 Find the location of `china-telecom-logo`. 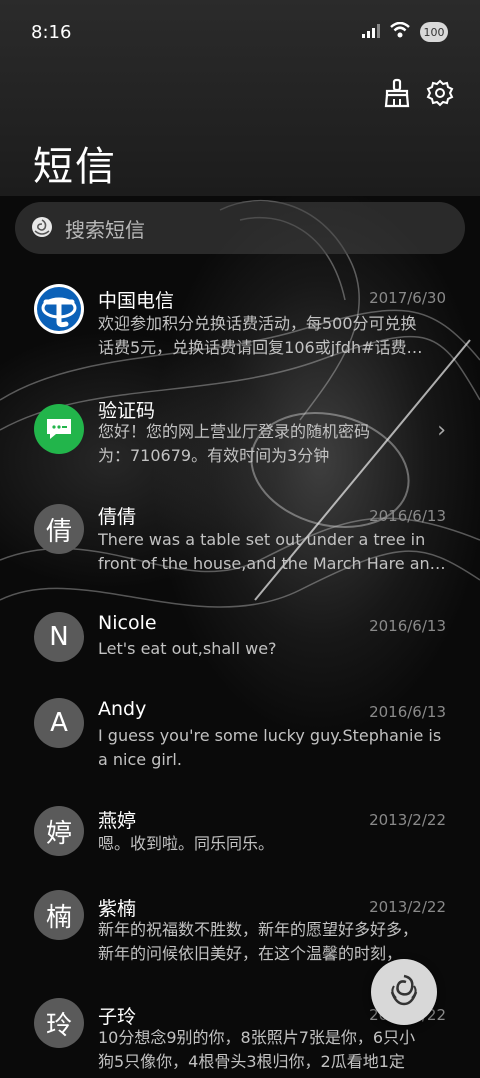

china-telecom-logo is located at coordinates (59, 309).